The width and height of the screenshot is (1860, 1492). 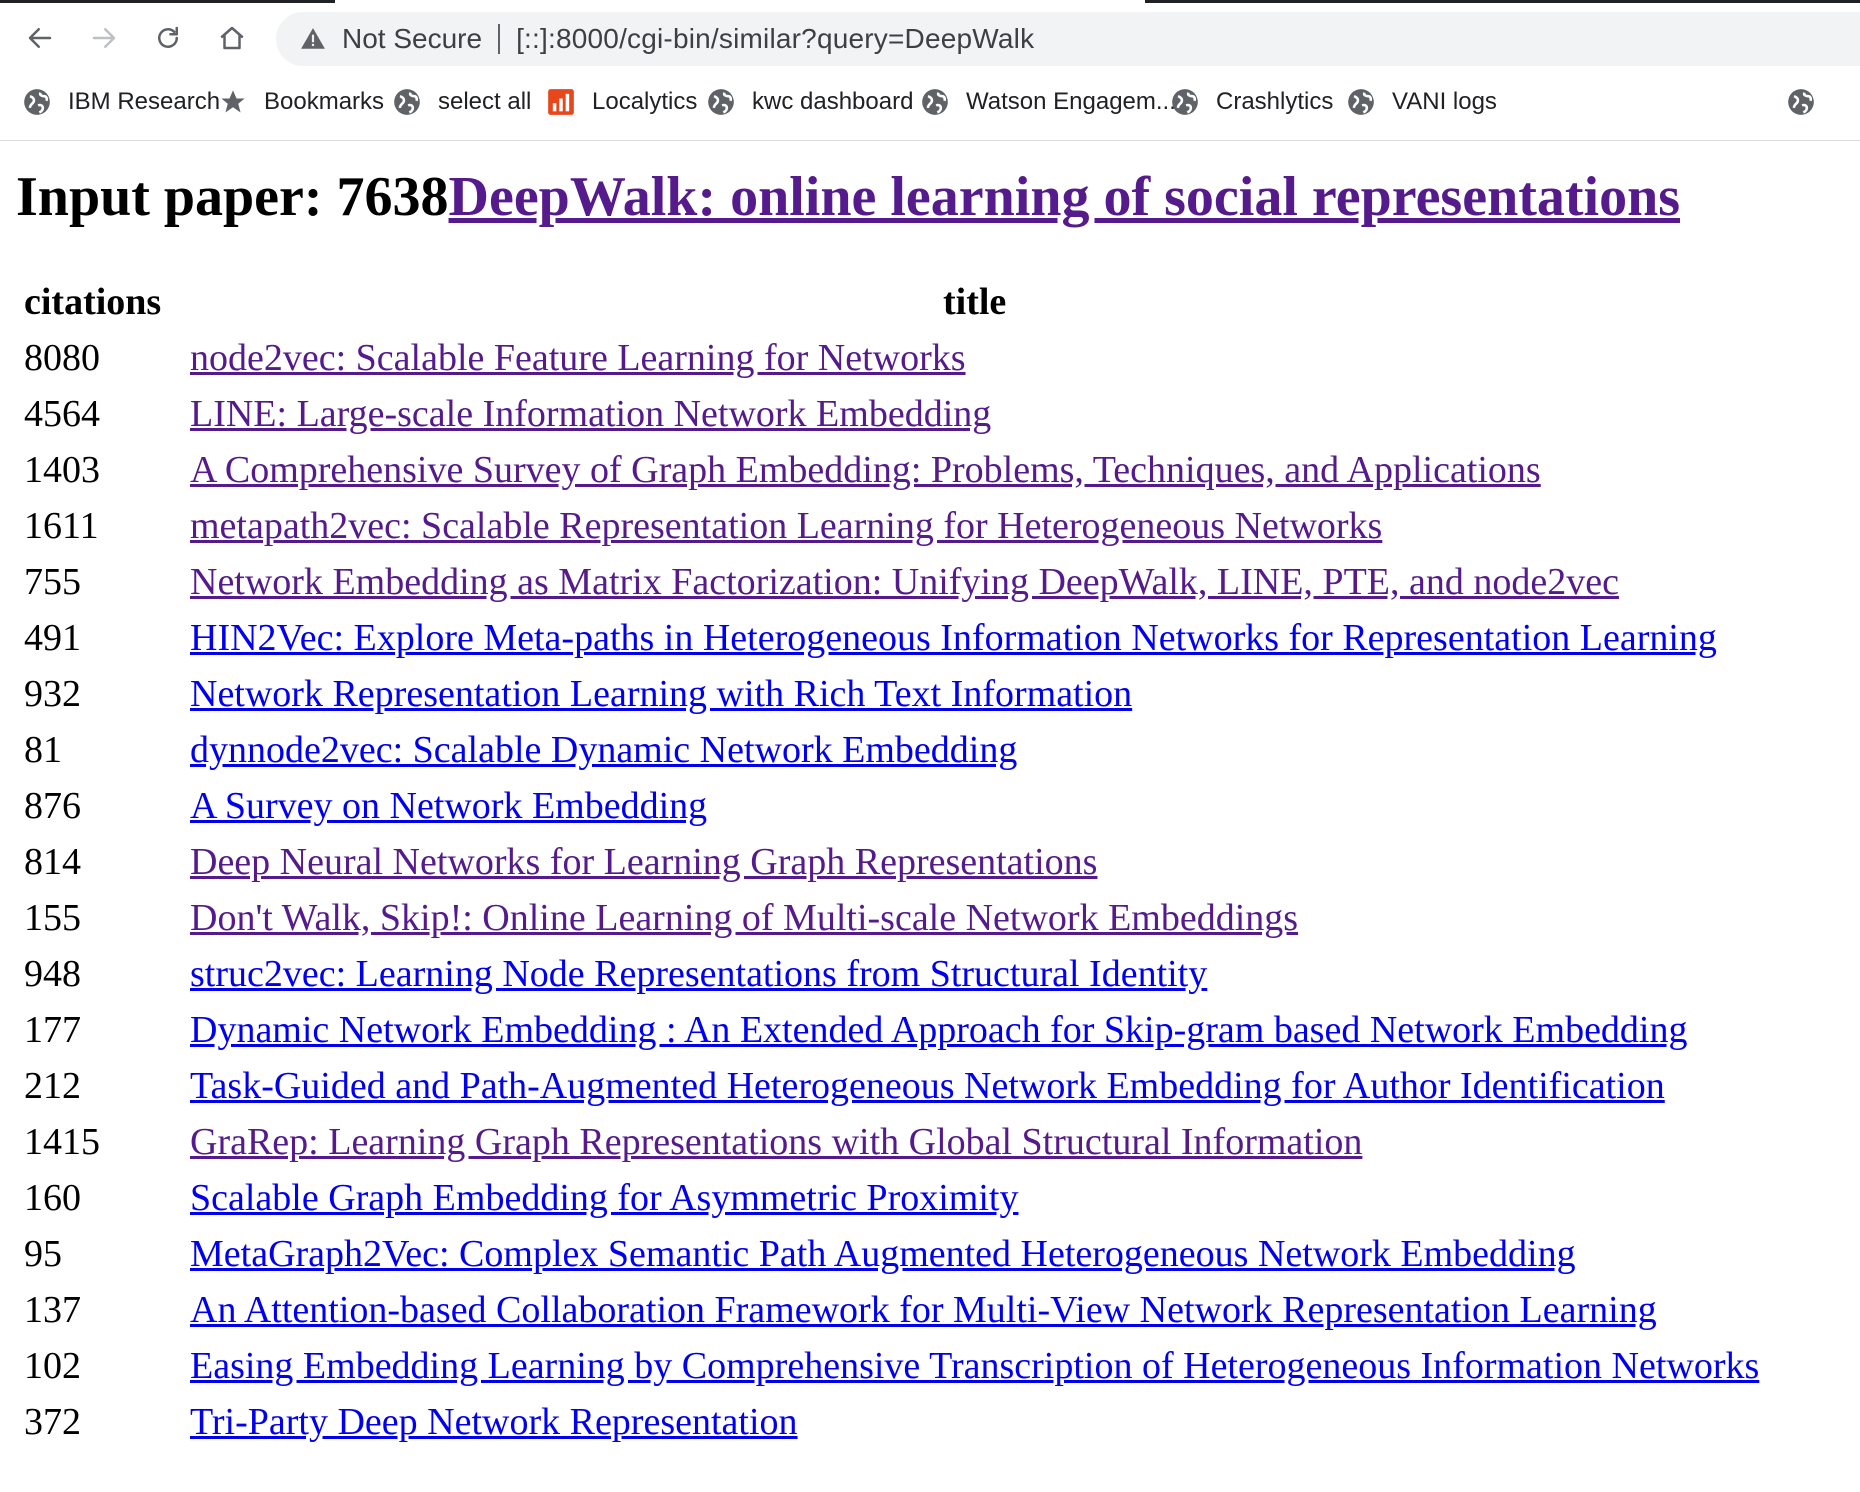 What do you see at coordinates (974, 1422) in the screenshot?
I see `title-cell: Tri-Party Deep Network Representation` at bounding box center [974, 1422].